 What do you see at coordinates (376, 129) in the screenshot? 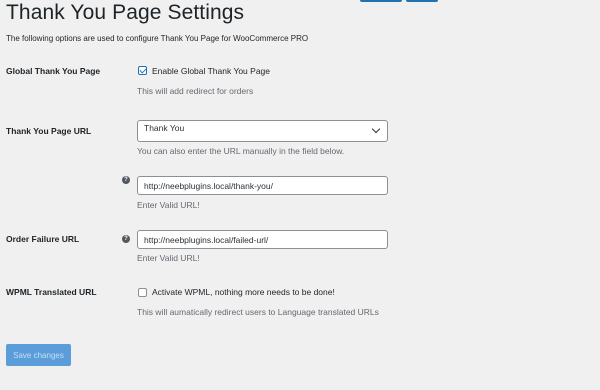
I see `chevron-down-icon` at bounding box center [376, 129].